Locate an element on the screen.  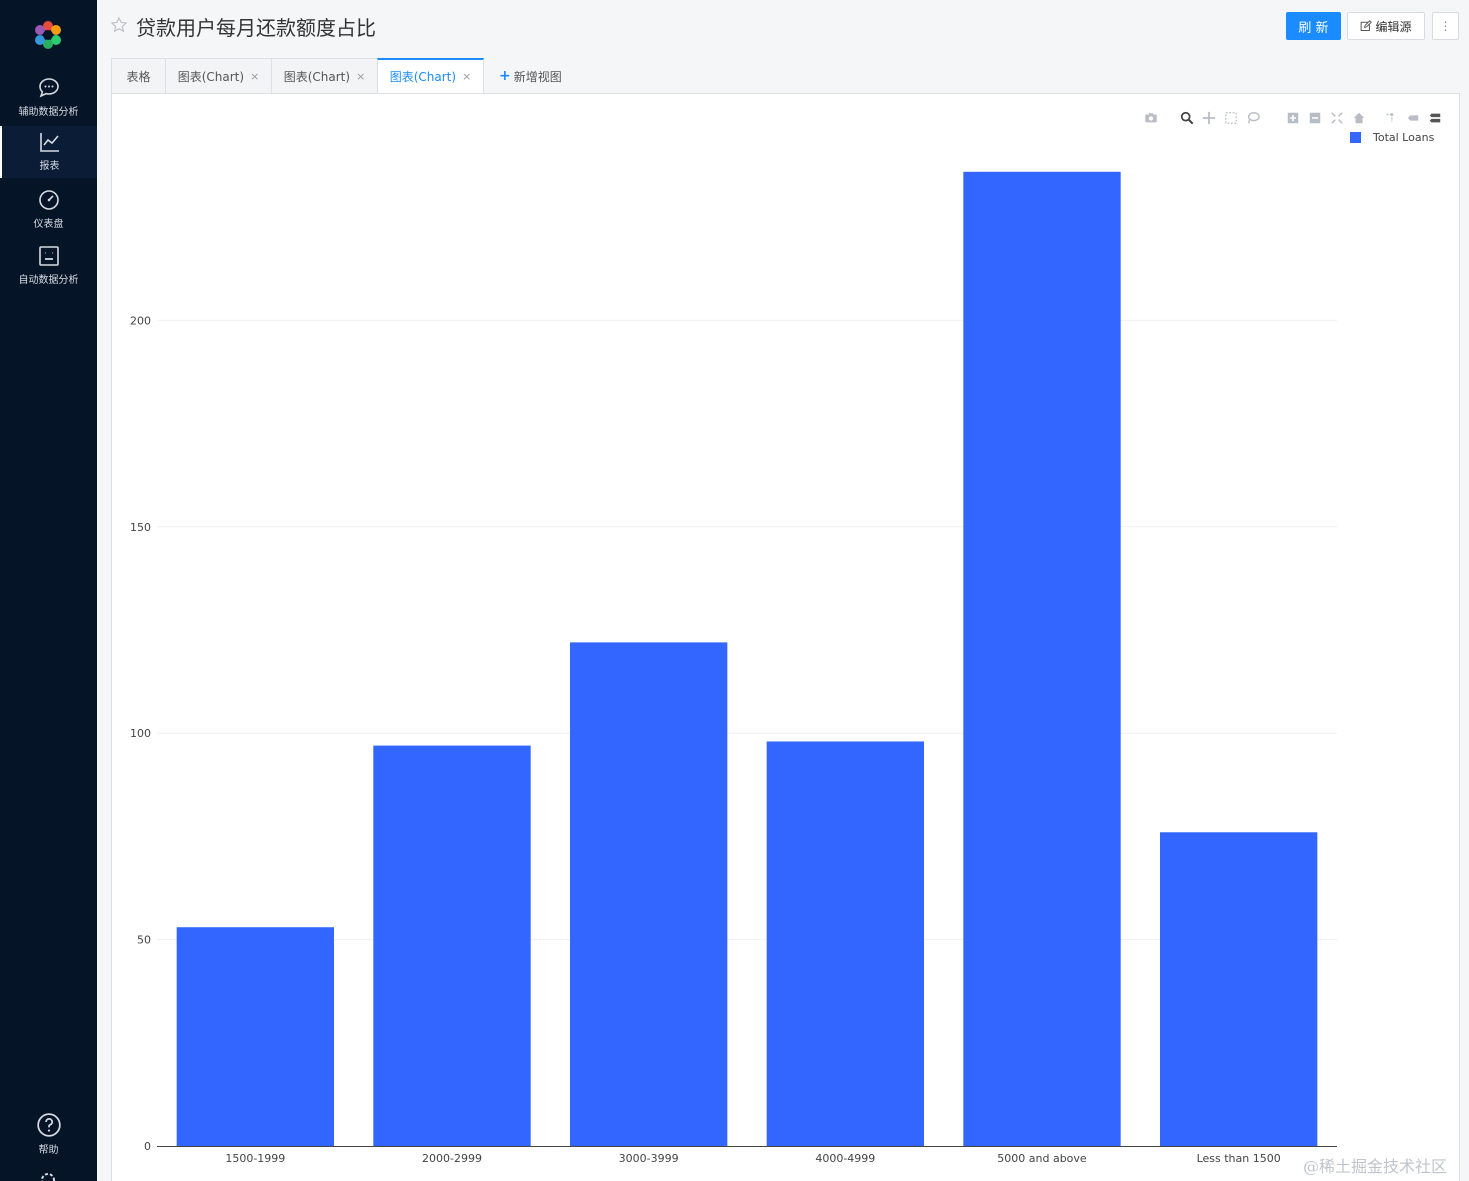
refresh-button: 刷 新 is located at coordinates (1313, 26).